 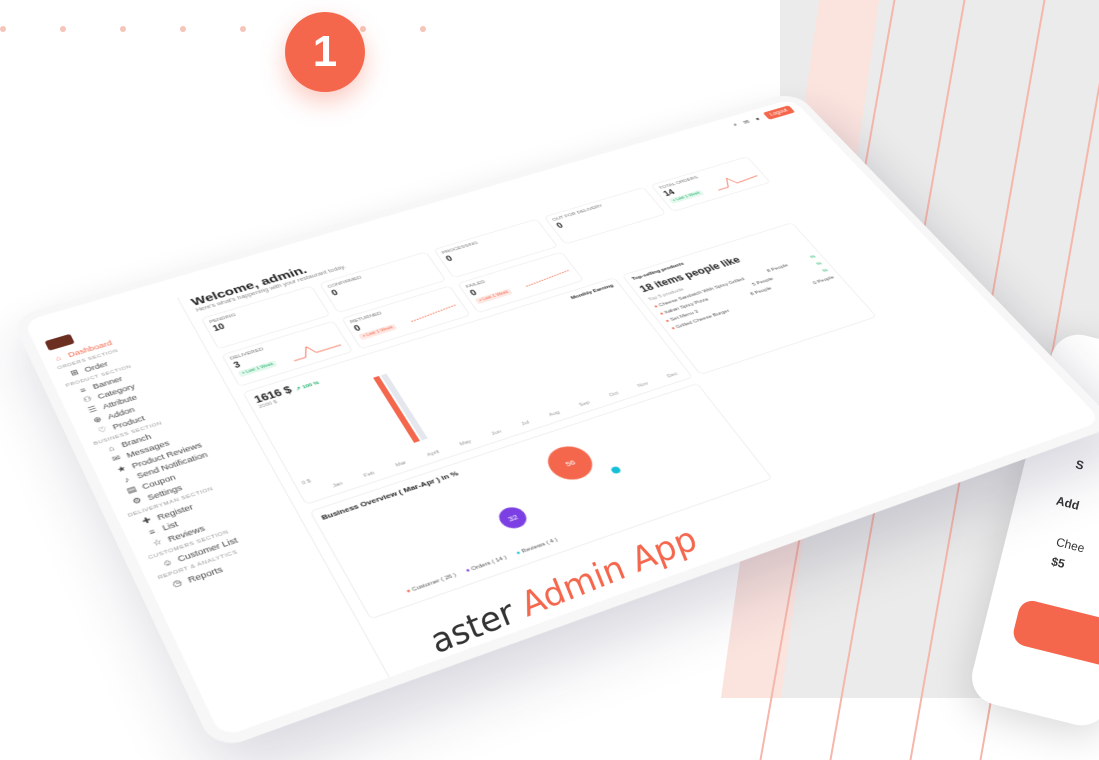 I want to click on shop-icon: ⌂, so click(x=111, y=448).